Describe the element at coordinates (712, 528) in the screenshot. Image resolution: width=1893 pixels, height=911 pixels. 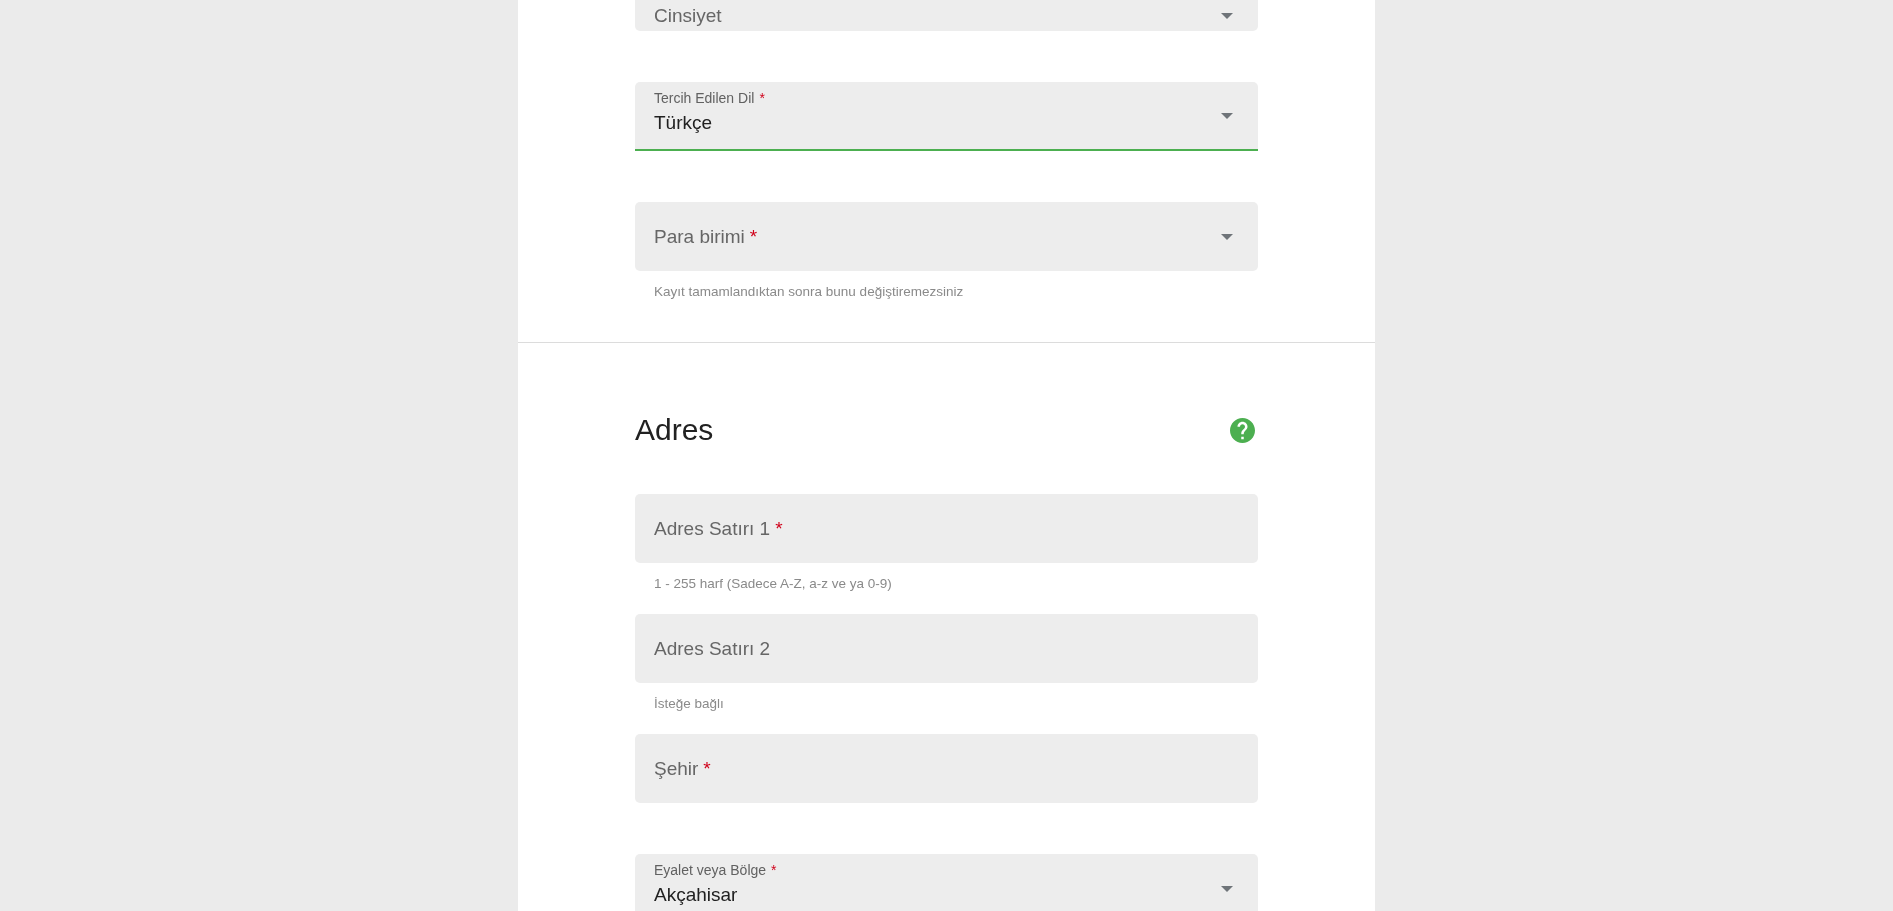
I see `field-label: Adres Satırı 1` at that location.